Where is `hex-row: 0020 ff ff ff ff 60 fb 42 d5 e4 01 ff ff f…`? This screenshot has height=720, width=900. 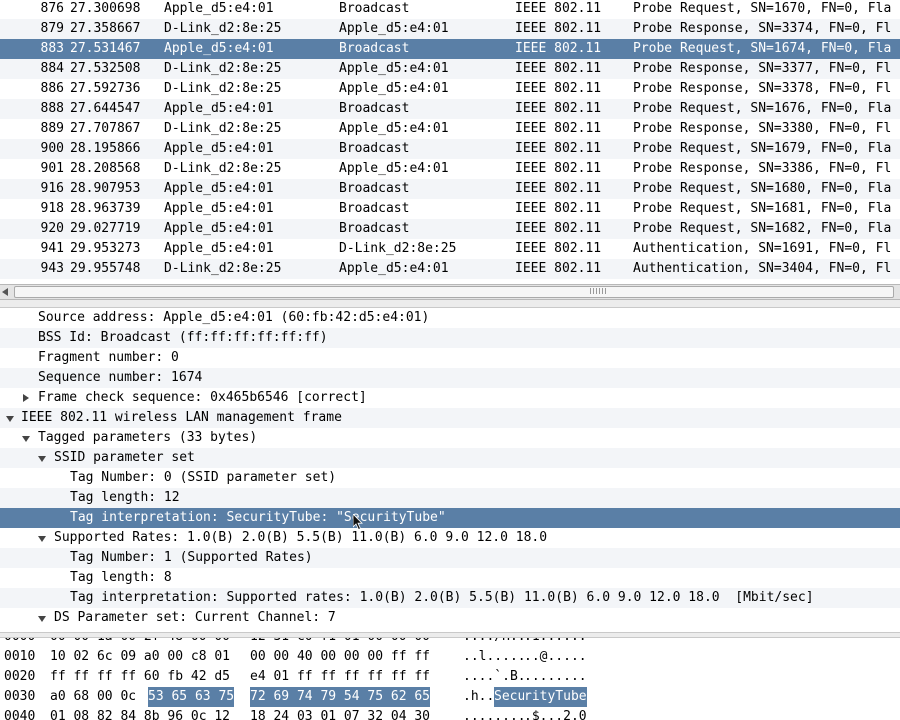
hex-row: 0020 ff ff ff ff 60 fb 42 d5 e4 01 ff ff f… is located at coordinates (450, 677).